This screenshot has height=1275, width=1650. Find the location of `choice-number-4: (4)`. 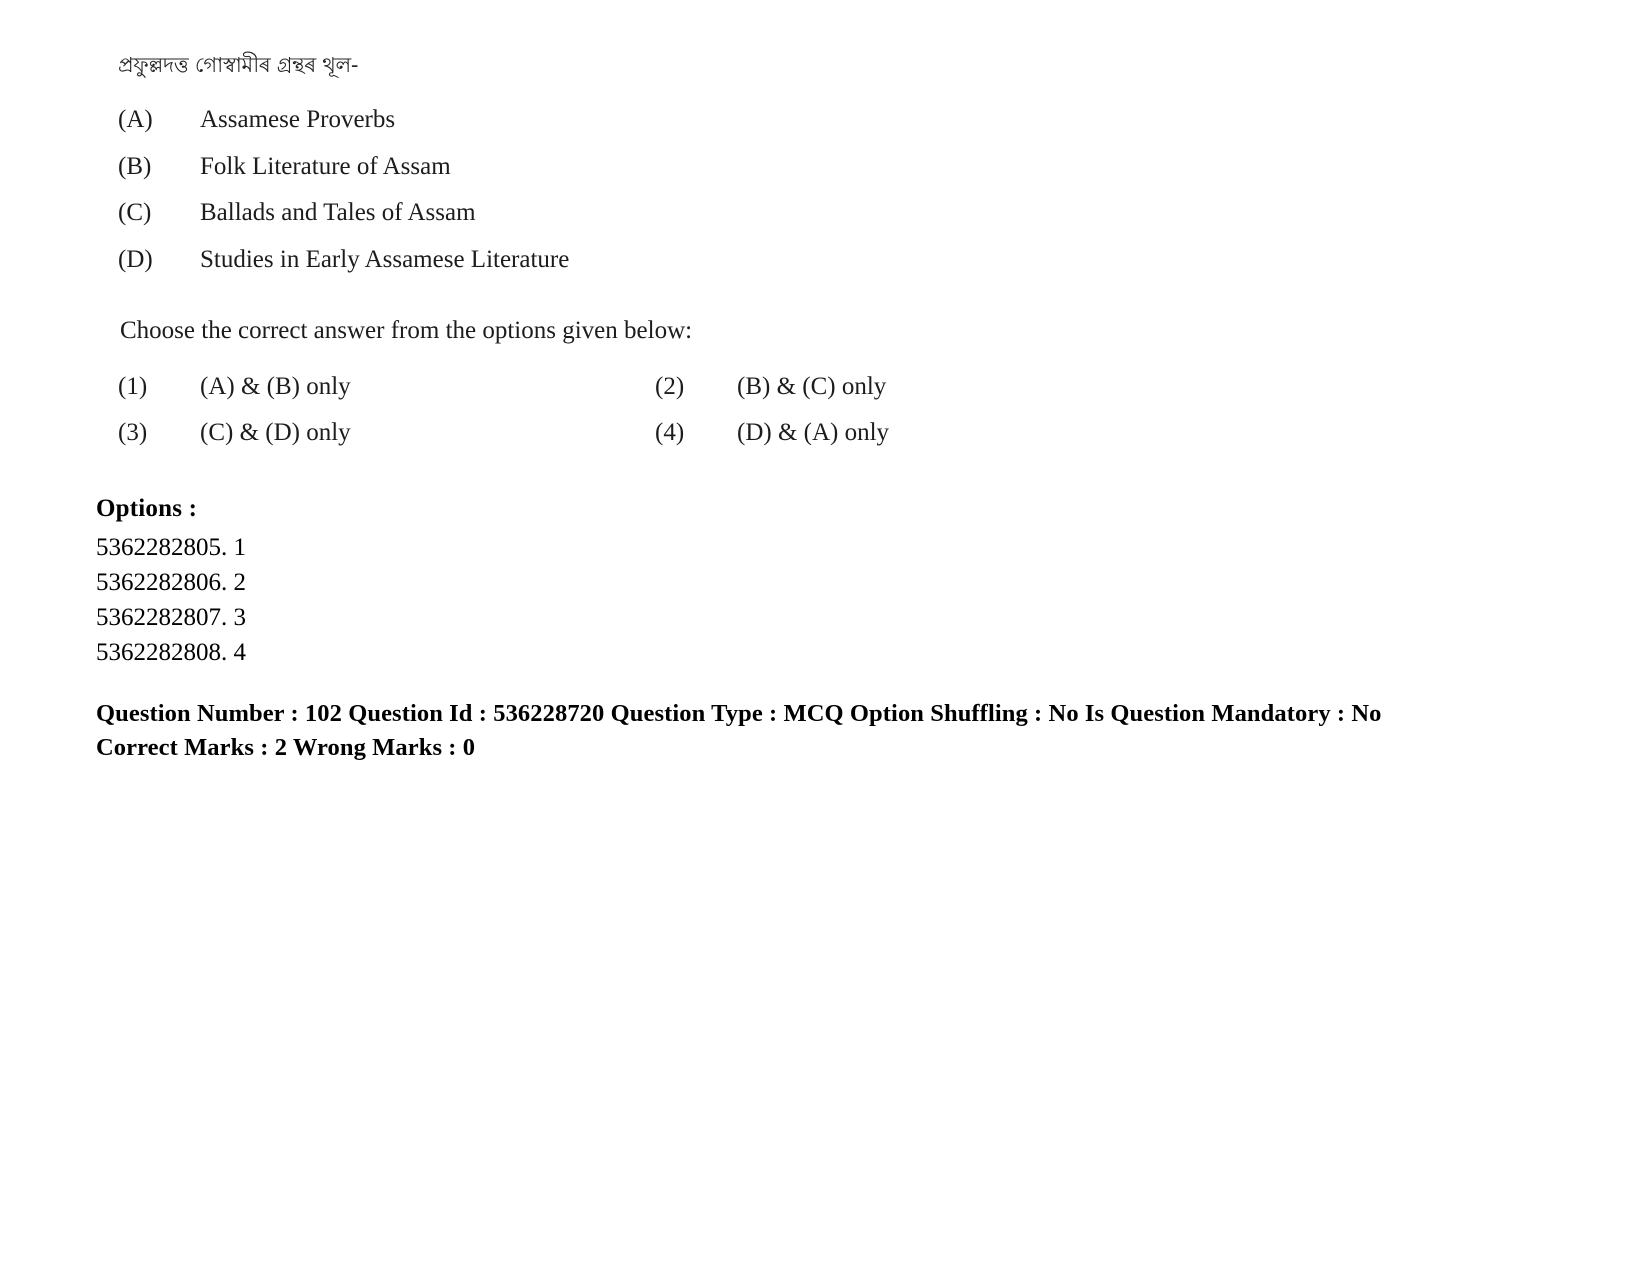

choice-number-4: (4) is located at coordinates (670, 432).